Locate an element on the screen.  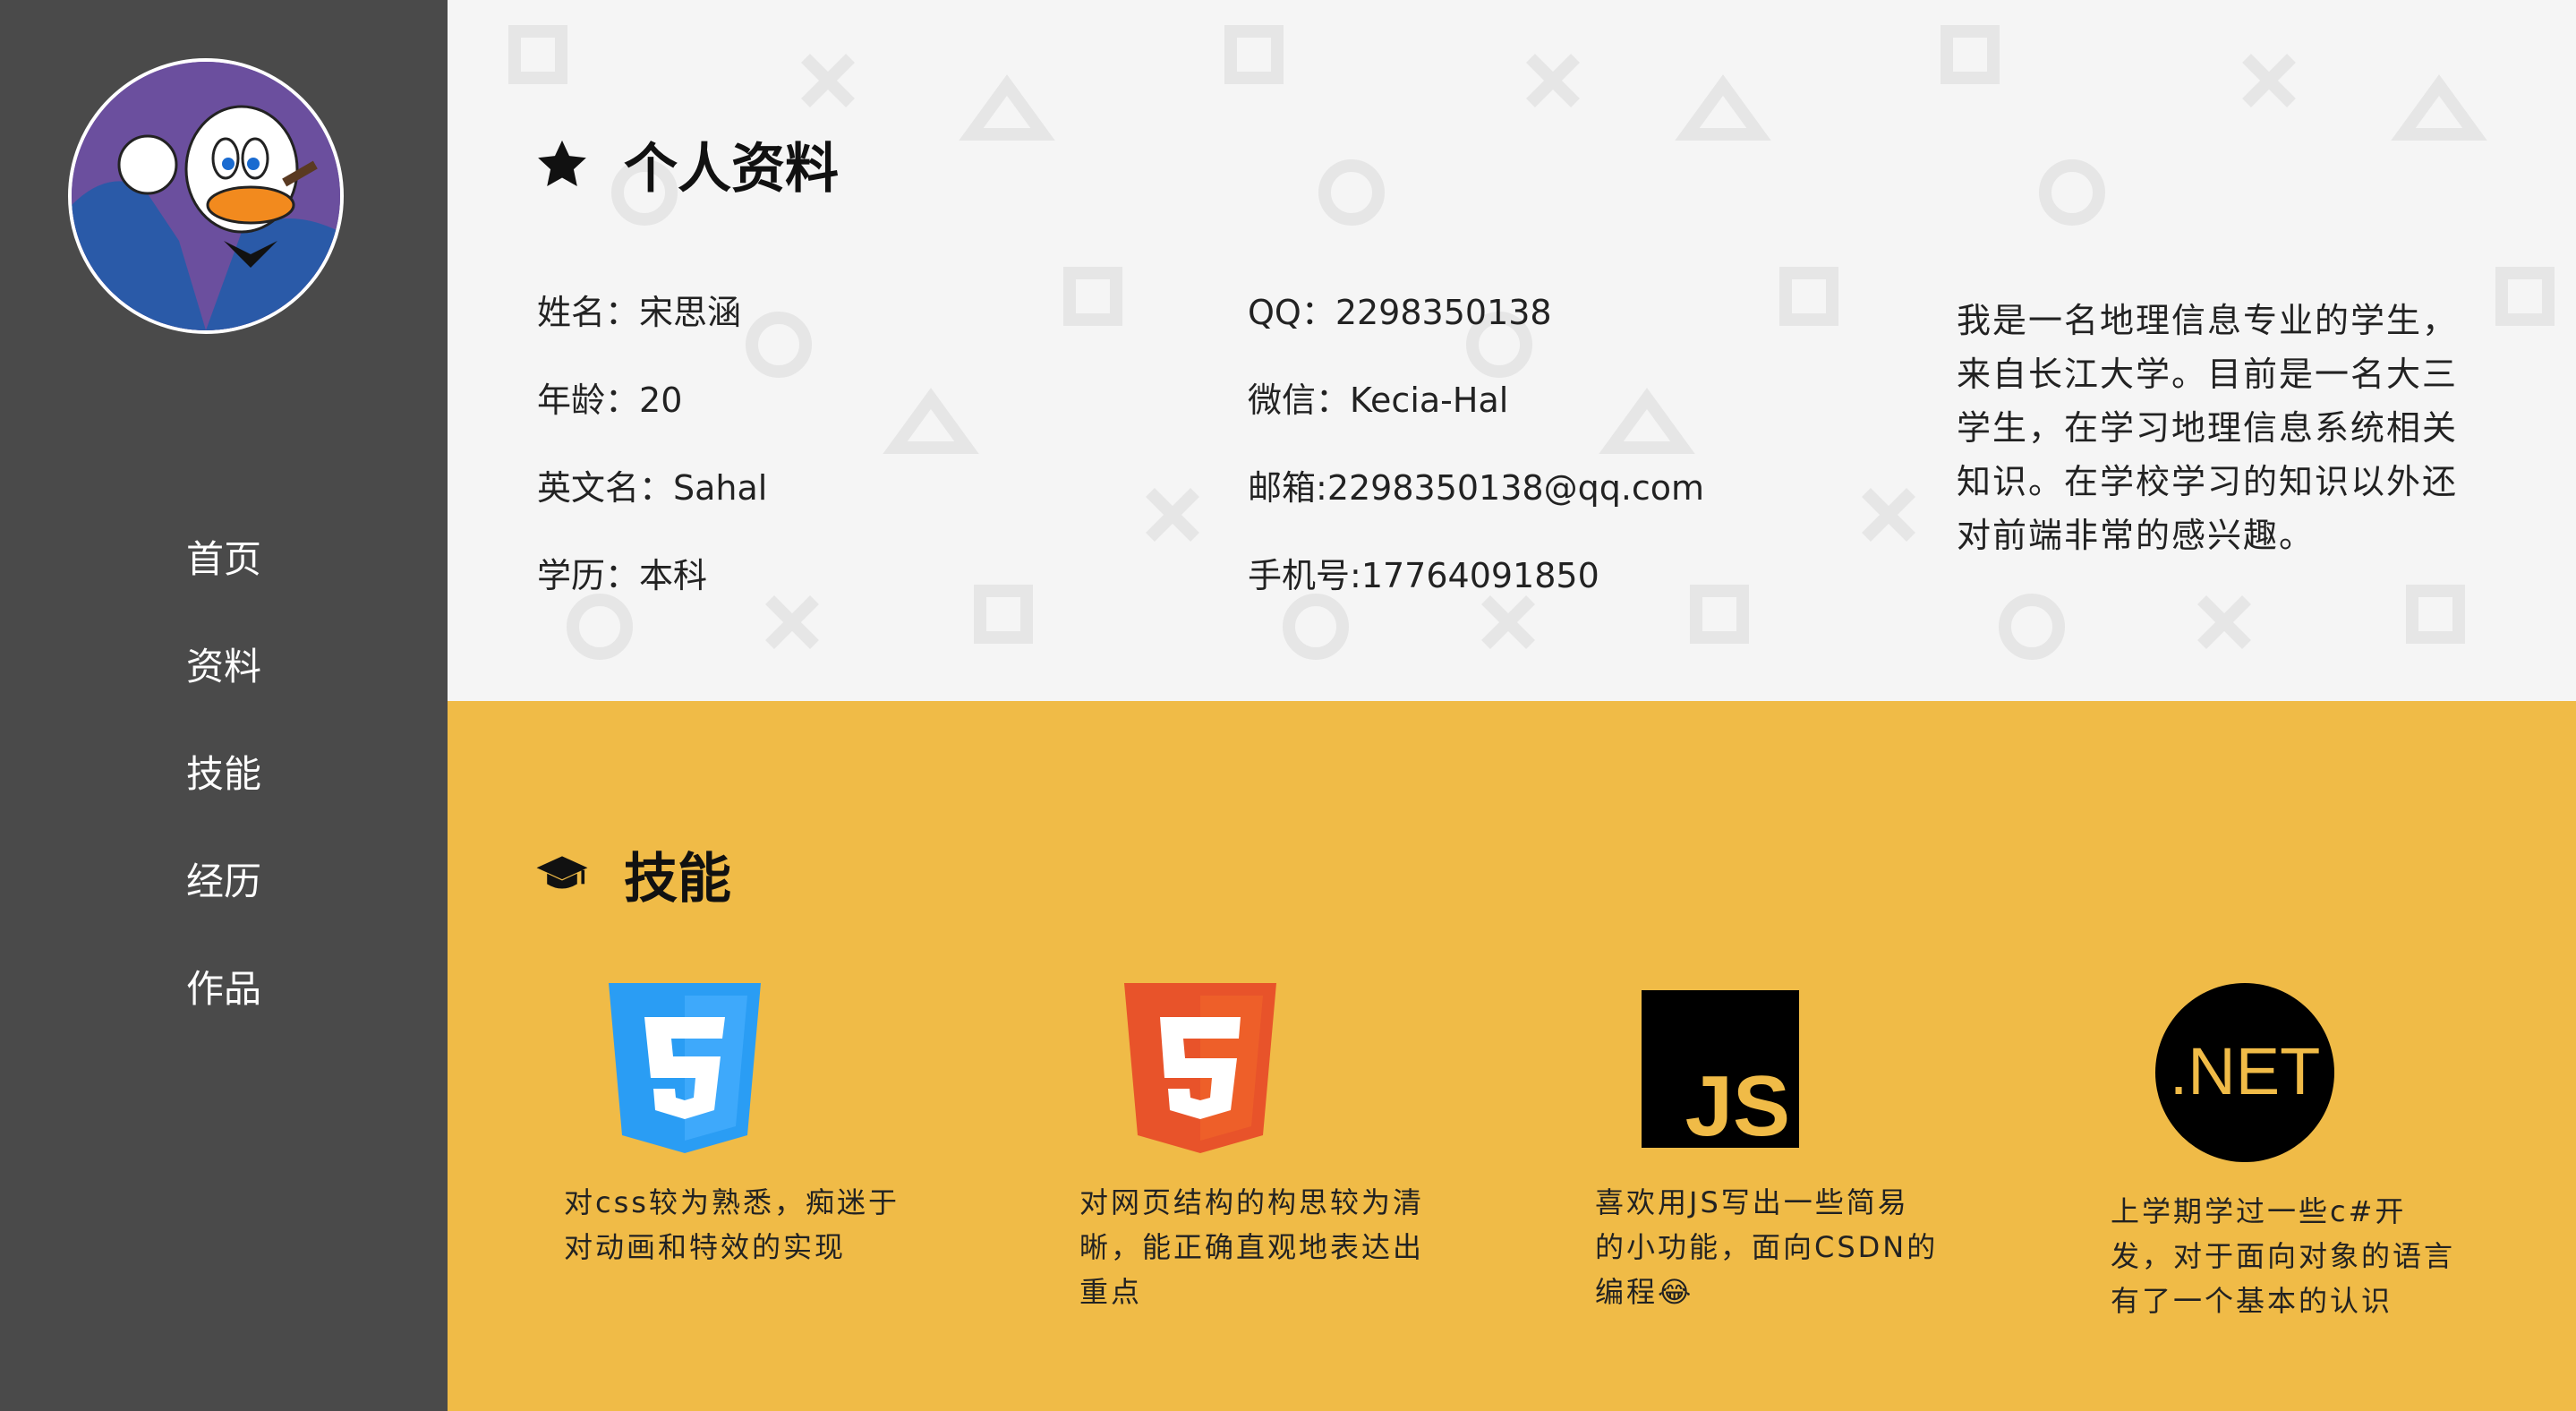
skill-card-css: 对css较为熟悉，痴迷于 对动画和特效的实现 is located at coordinates (725, 1126).